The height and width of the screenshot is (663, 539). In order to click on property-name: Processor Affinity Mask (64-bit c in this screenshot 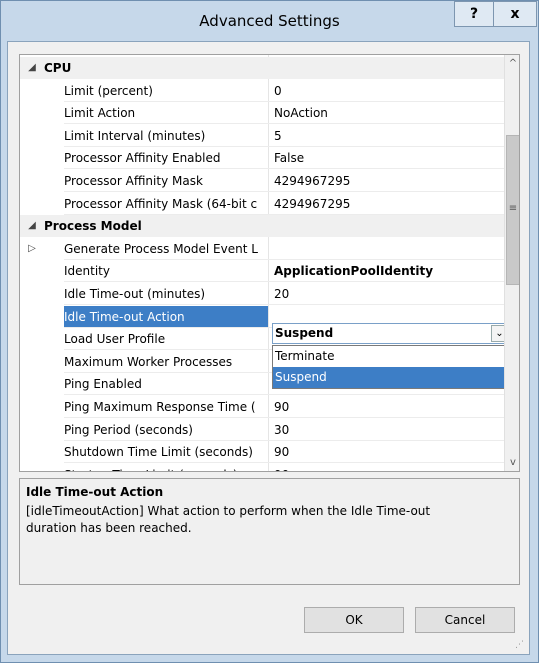, I will do `click(161, 203)`.